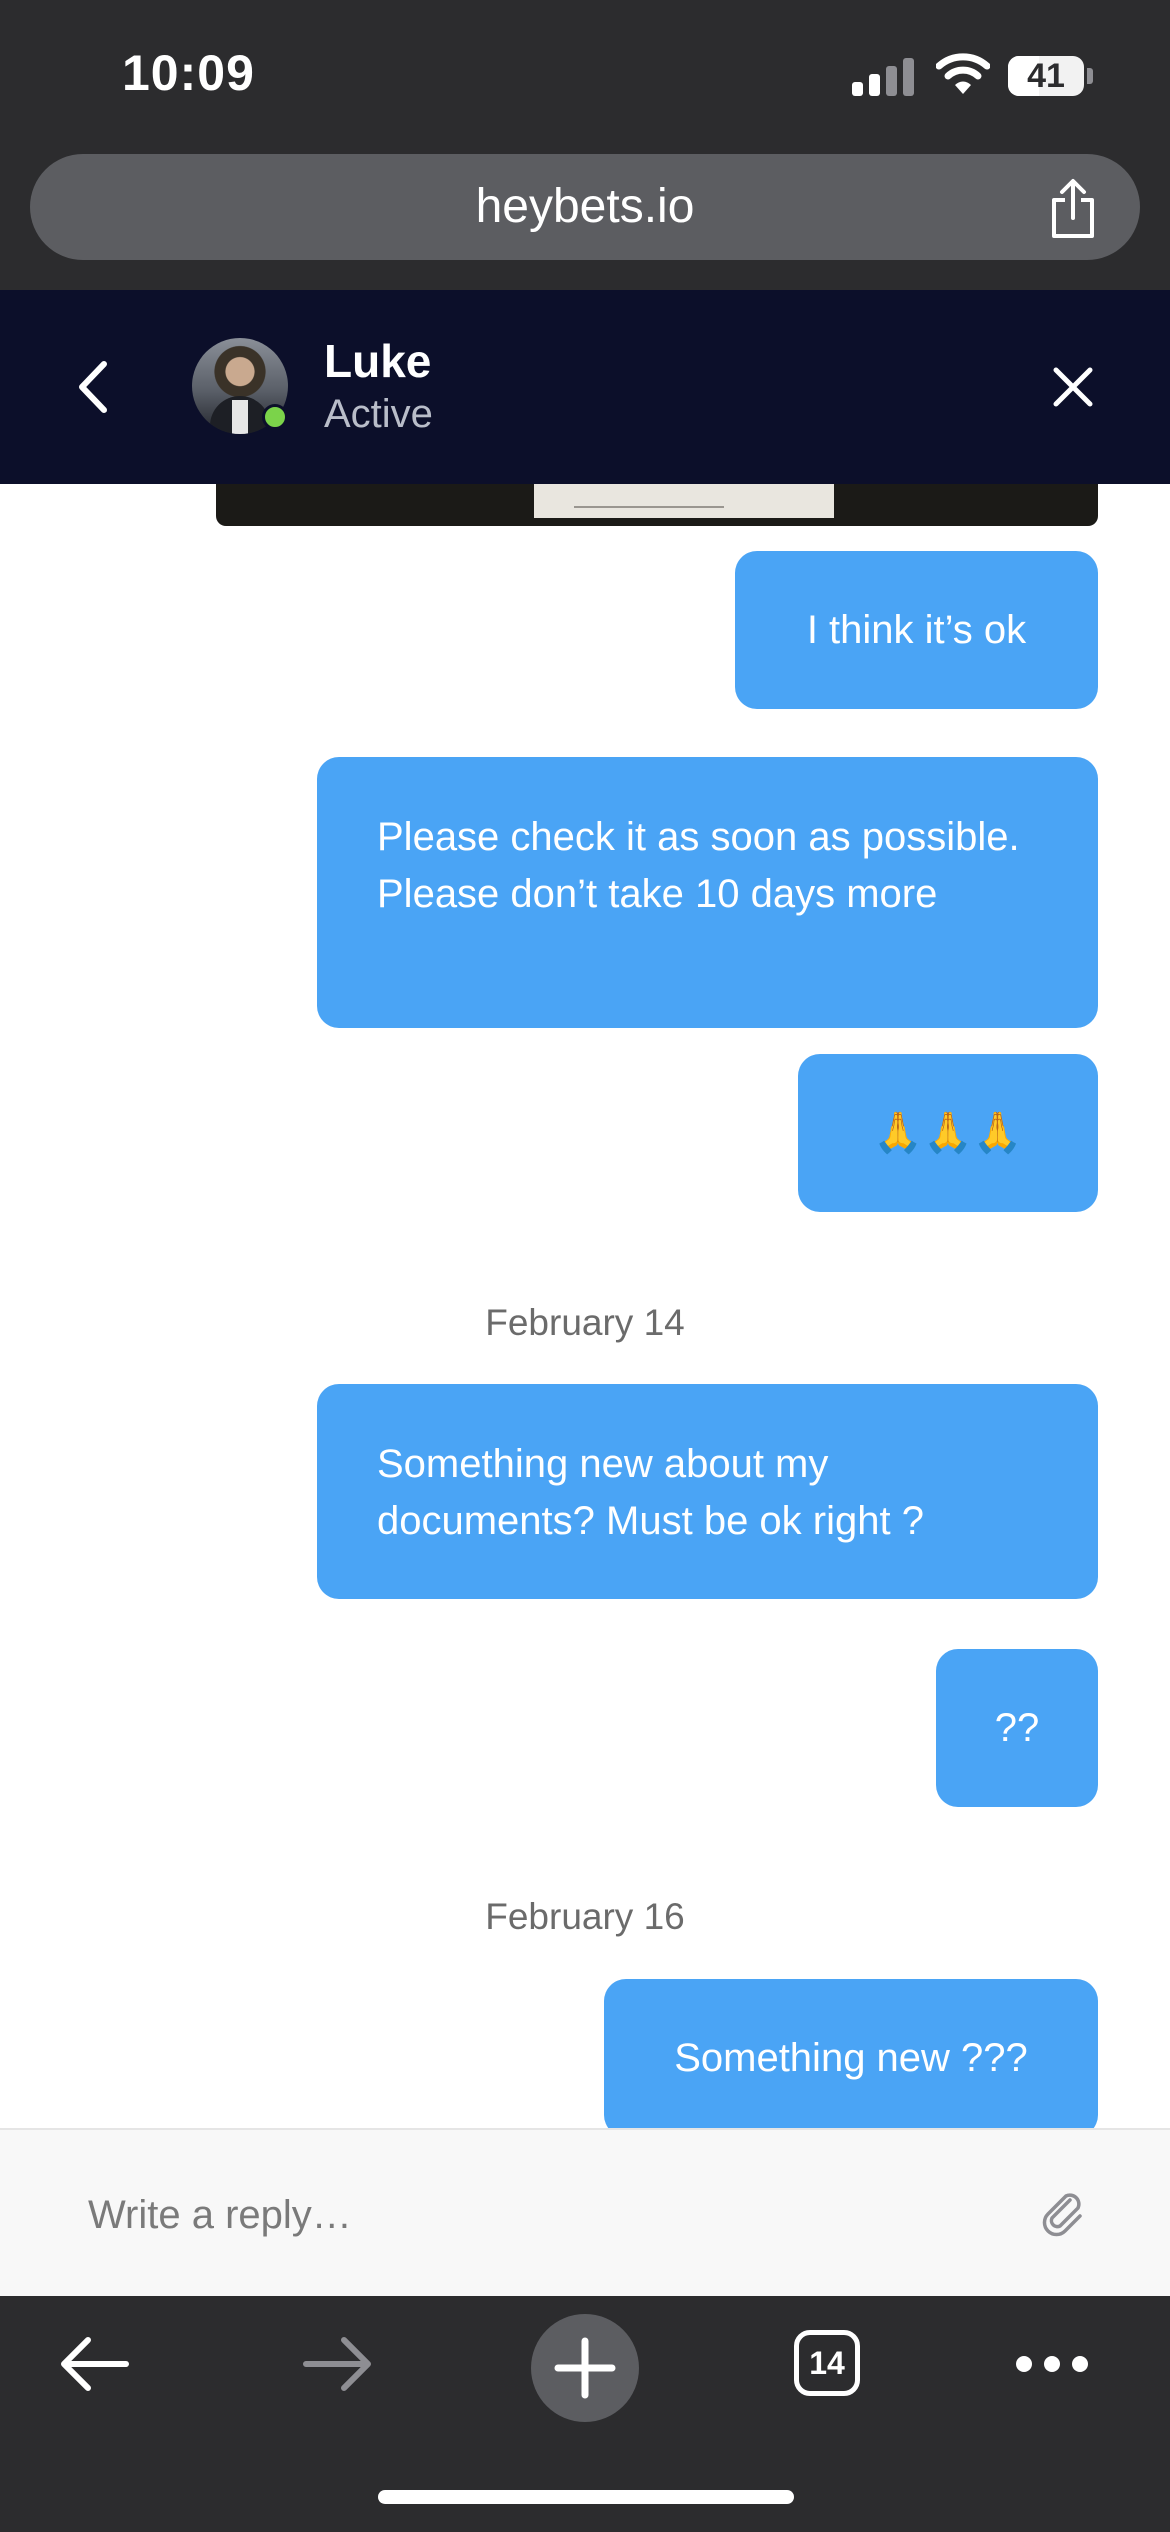  Describe the element at coordinates (1090, 76) in the screenshot. I see `battery-tip` at that location.